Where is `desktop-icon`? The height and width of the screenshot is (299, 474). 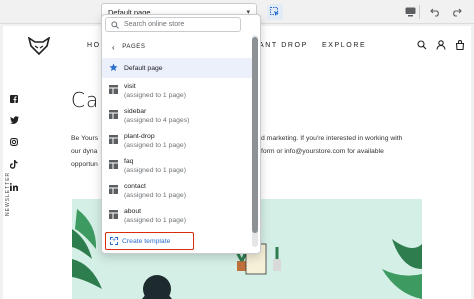
desktop-icon is located at coordinates (410, 12).